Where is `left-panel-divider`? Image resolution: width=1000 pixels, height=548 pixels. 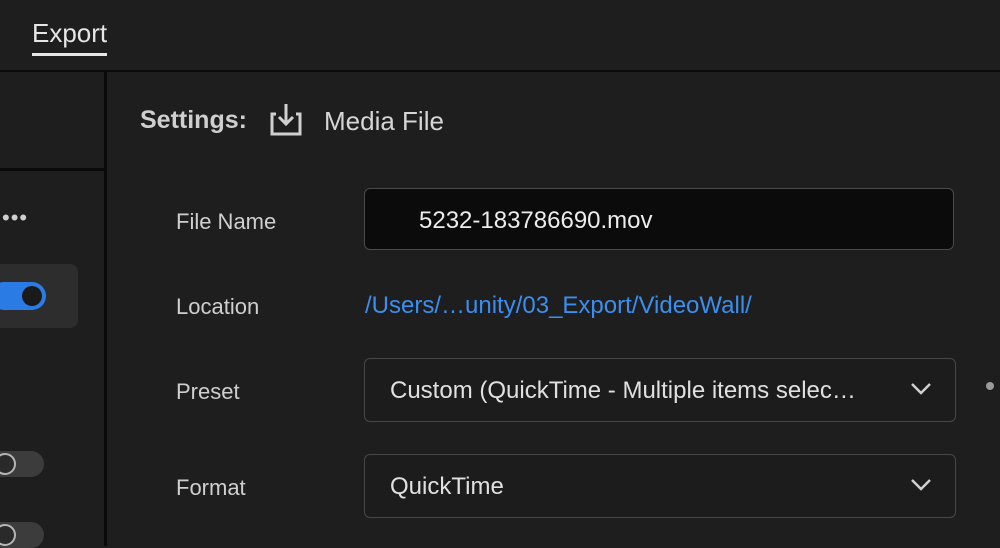 left-panel-divider is located at coordinates (52, 169).